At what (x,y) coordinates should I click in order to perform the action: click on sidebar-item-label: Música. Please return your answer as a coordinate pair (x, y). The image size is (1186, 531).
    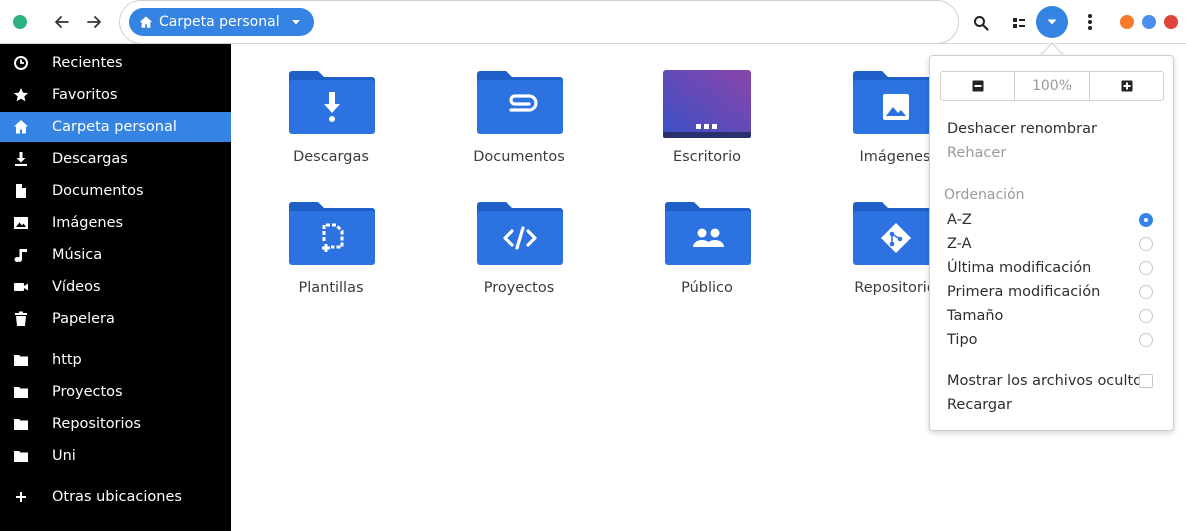
    Looking at the image, I should click on (77, 255).